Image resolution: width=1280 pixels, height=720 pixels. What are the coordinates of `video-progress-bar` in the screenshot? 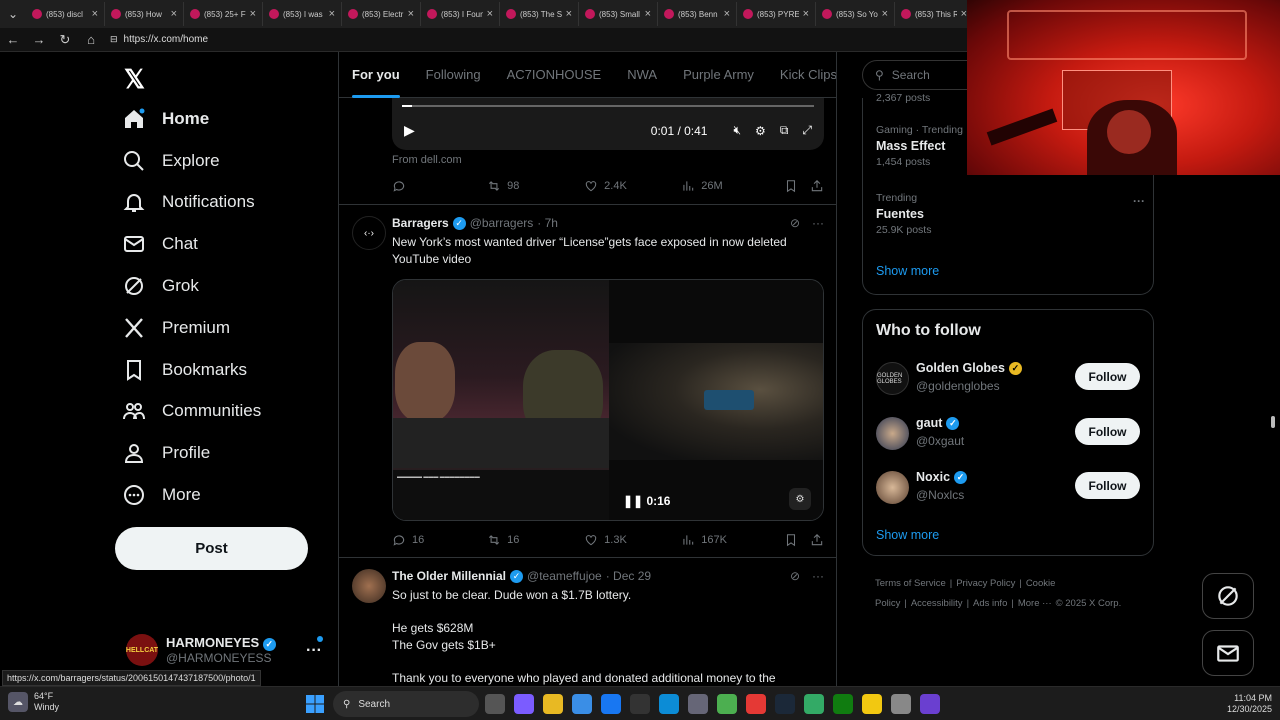 It's located at (608, 106).